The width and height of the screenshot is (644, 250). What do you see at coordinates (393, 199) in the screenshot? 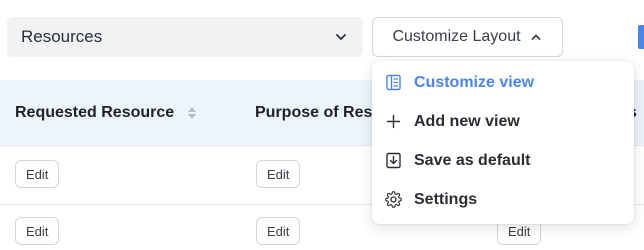
I see `gear-icon` at bounding box center [393, 199].